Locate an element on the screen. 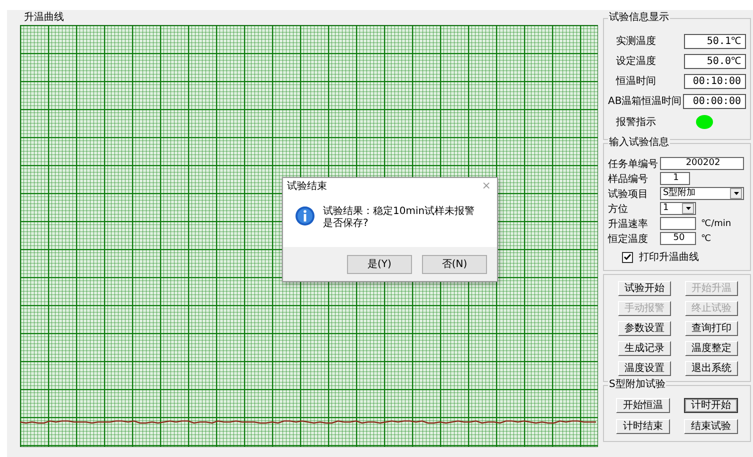 This screenshot has height=457, width=753. info-icon is located at coordinates (305, 216).